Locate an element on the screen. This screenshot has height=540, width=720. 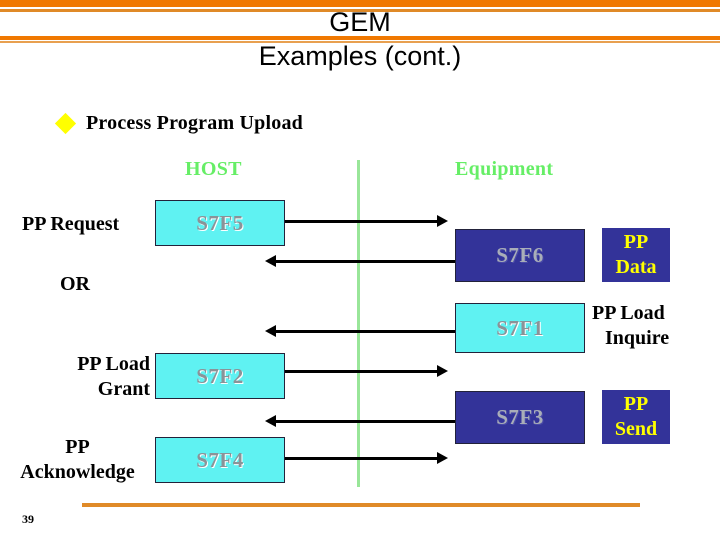
arrow-s7f2-head is located at coordinates (442, 371).